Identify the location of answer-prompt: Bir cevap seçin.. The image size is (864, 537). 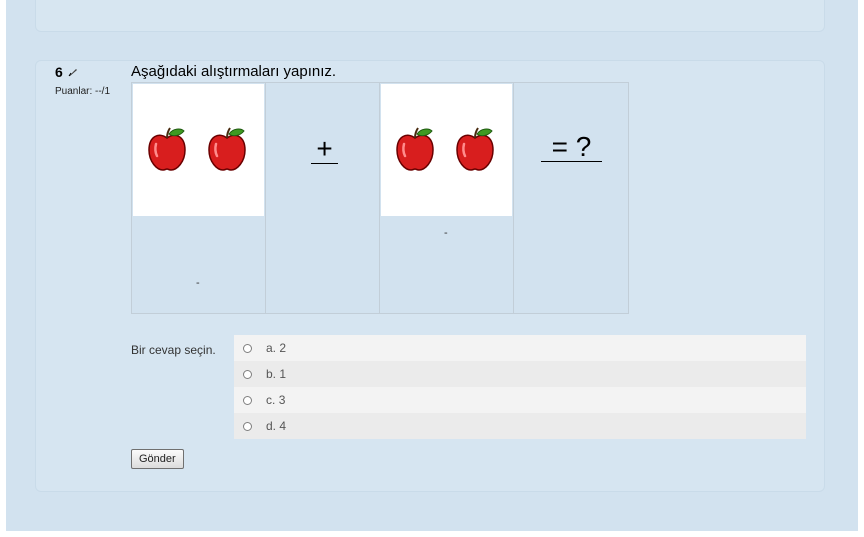
(173, 350).